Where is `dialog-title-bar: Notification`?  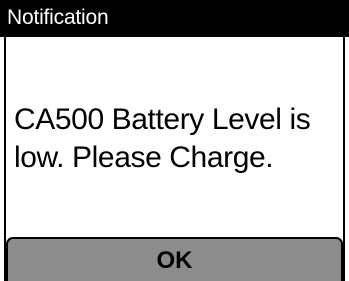 dialog-title-bar: Notification is located at coordinates (174, 18).